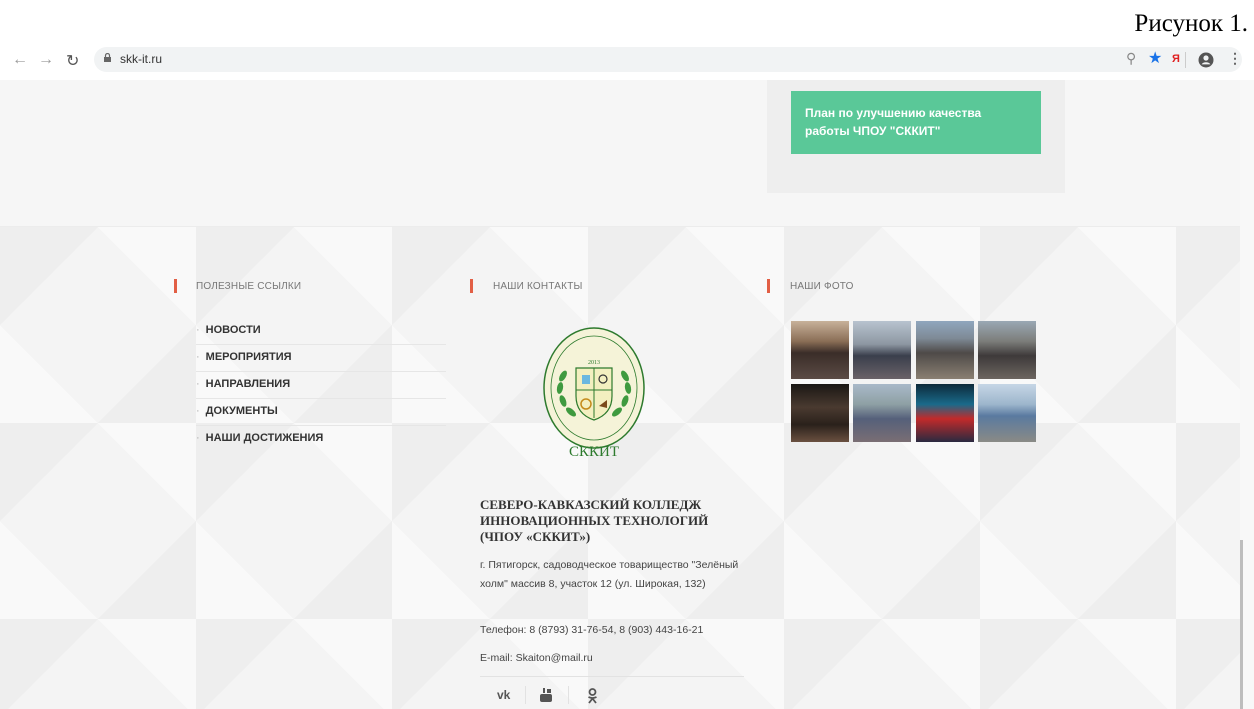 The height and width of the screenshot is (709, 1254). Describe the element at coordinates (249, 286) in the screenshot. I see `links-title: ПОЛЕЗНЫЕ ССЫЛКИ` at that location.